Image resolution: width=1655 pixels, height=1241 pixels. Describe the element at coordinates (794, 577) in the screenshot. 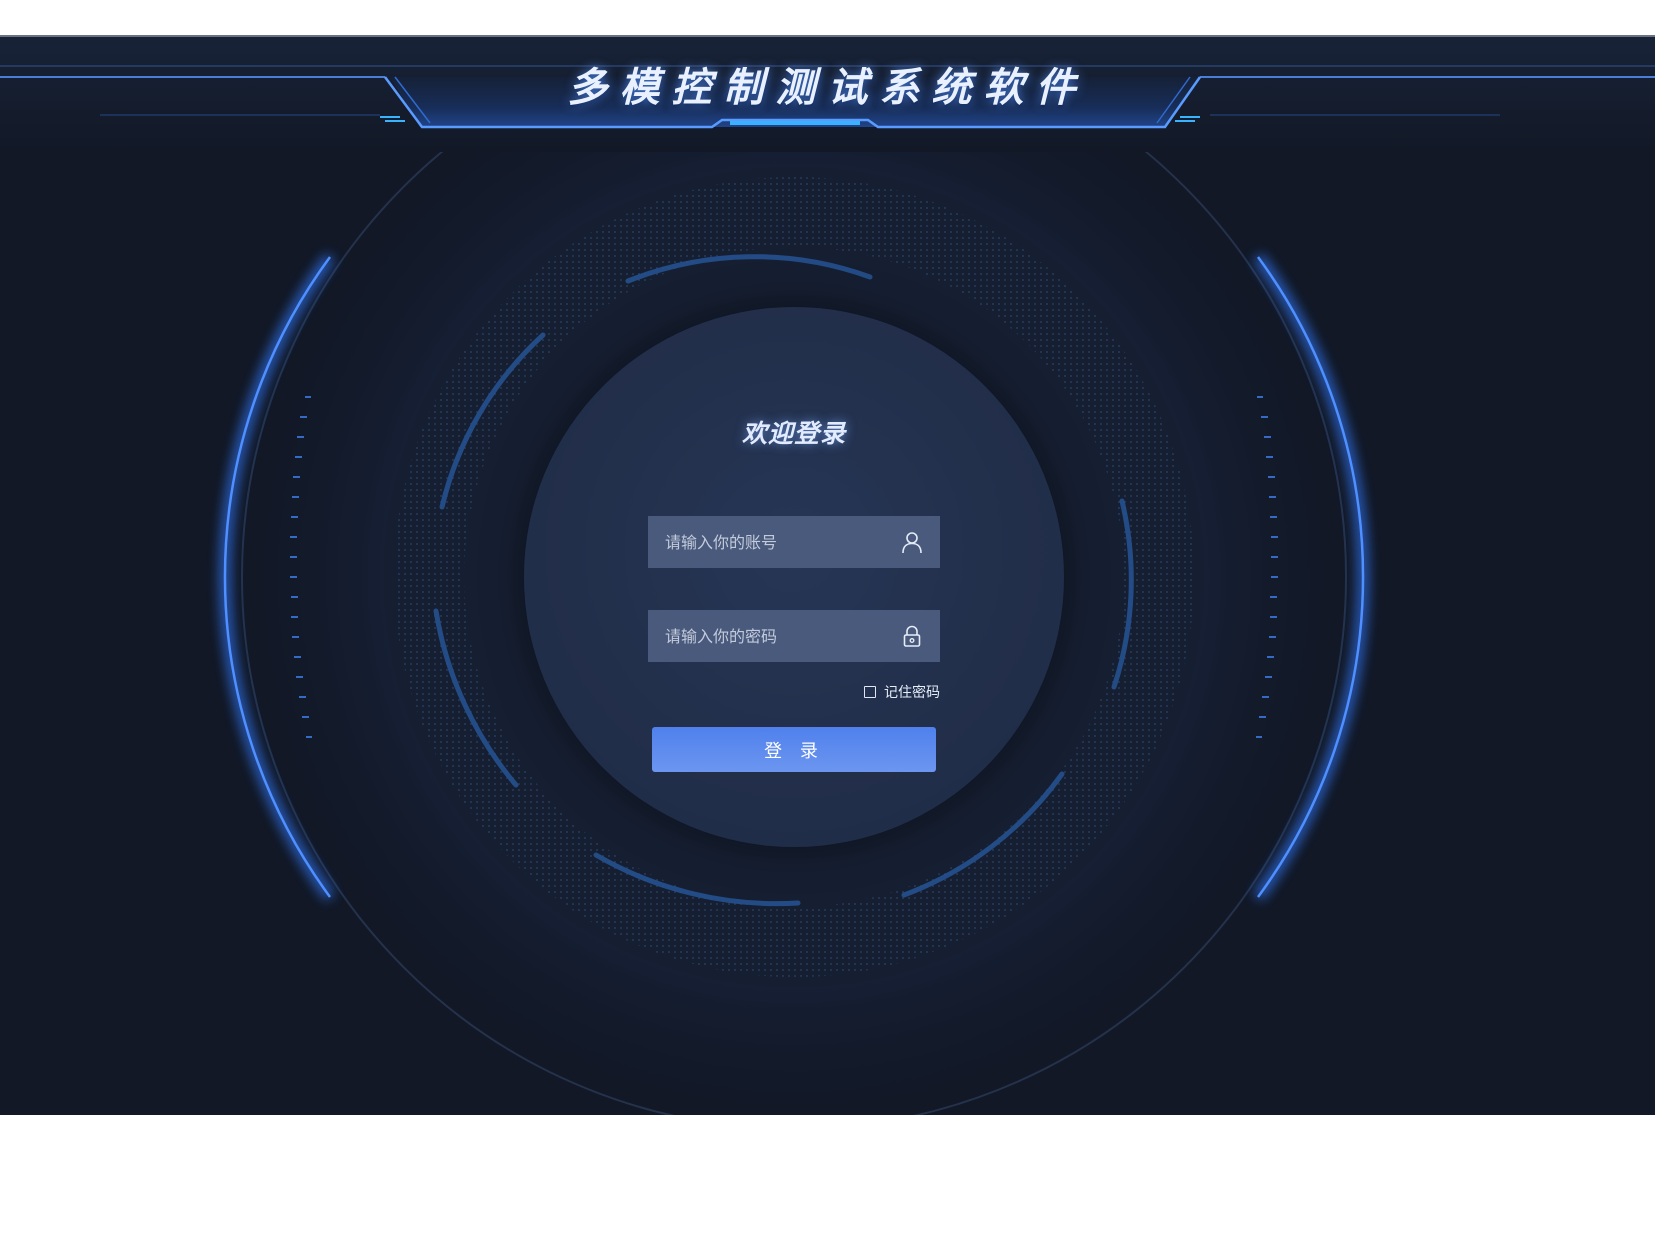

I see `login-panel: 欢迎登录 记住密码 登 录` at that location.